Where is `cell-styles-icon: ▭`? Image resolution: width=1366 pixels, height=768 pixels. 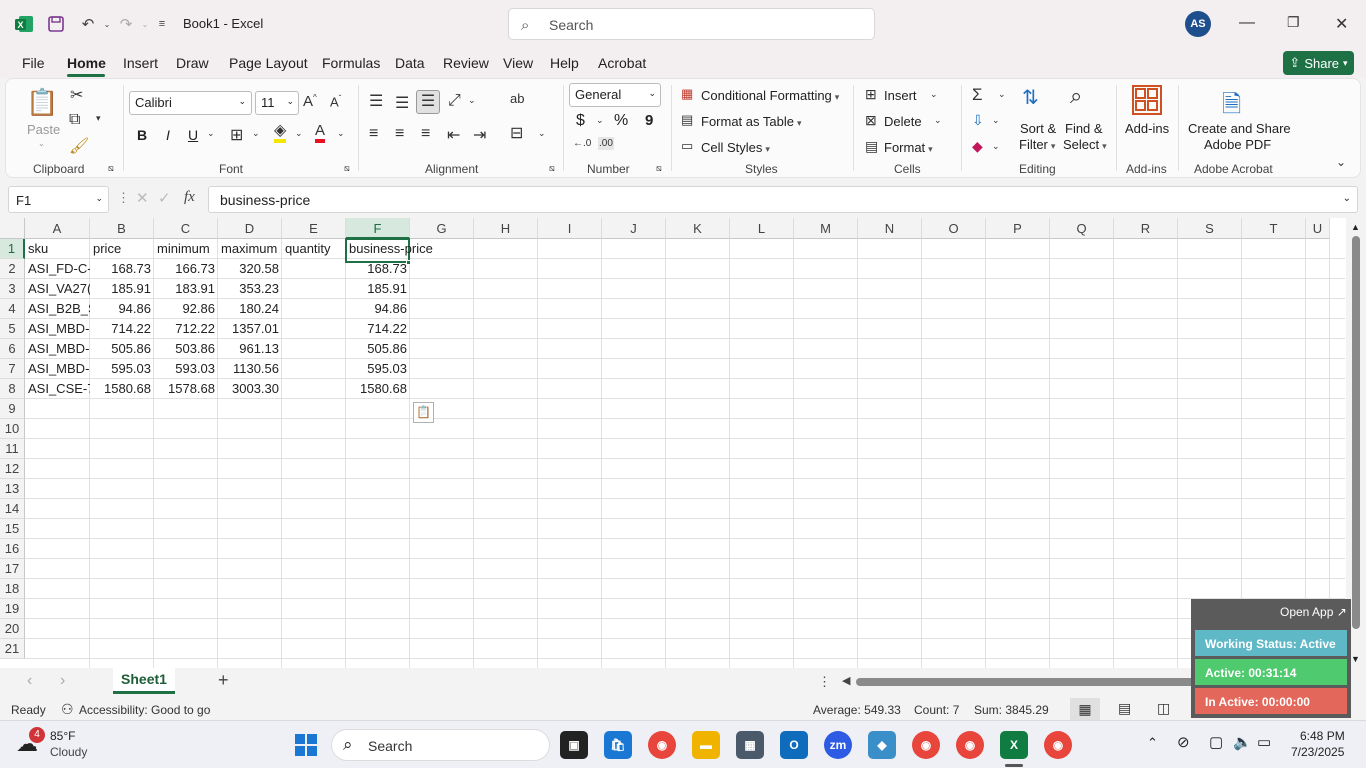 cell-styles-icon: ▭ is located at coordinates (687, 146).